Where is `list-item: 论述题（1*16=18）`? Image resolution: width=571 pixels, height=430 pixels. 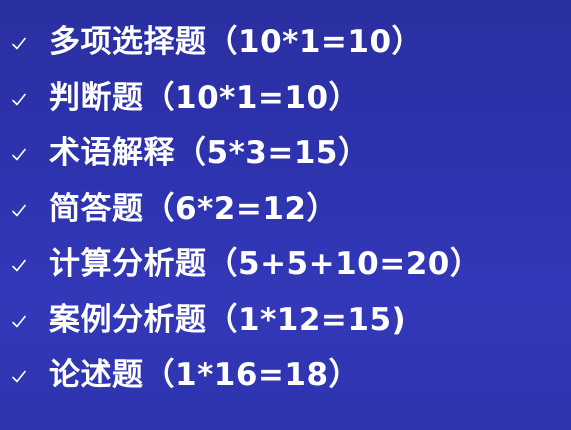 list-item: 论述题（1*16=18） is located at coordinates (285, 375).